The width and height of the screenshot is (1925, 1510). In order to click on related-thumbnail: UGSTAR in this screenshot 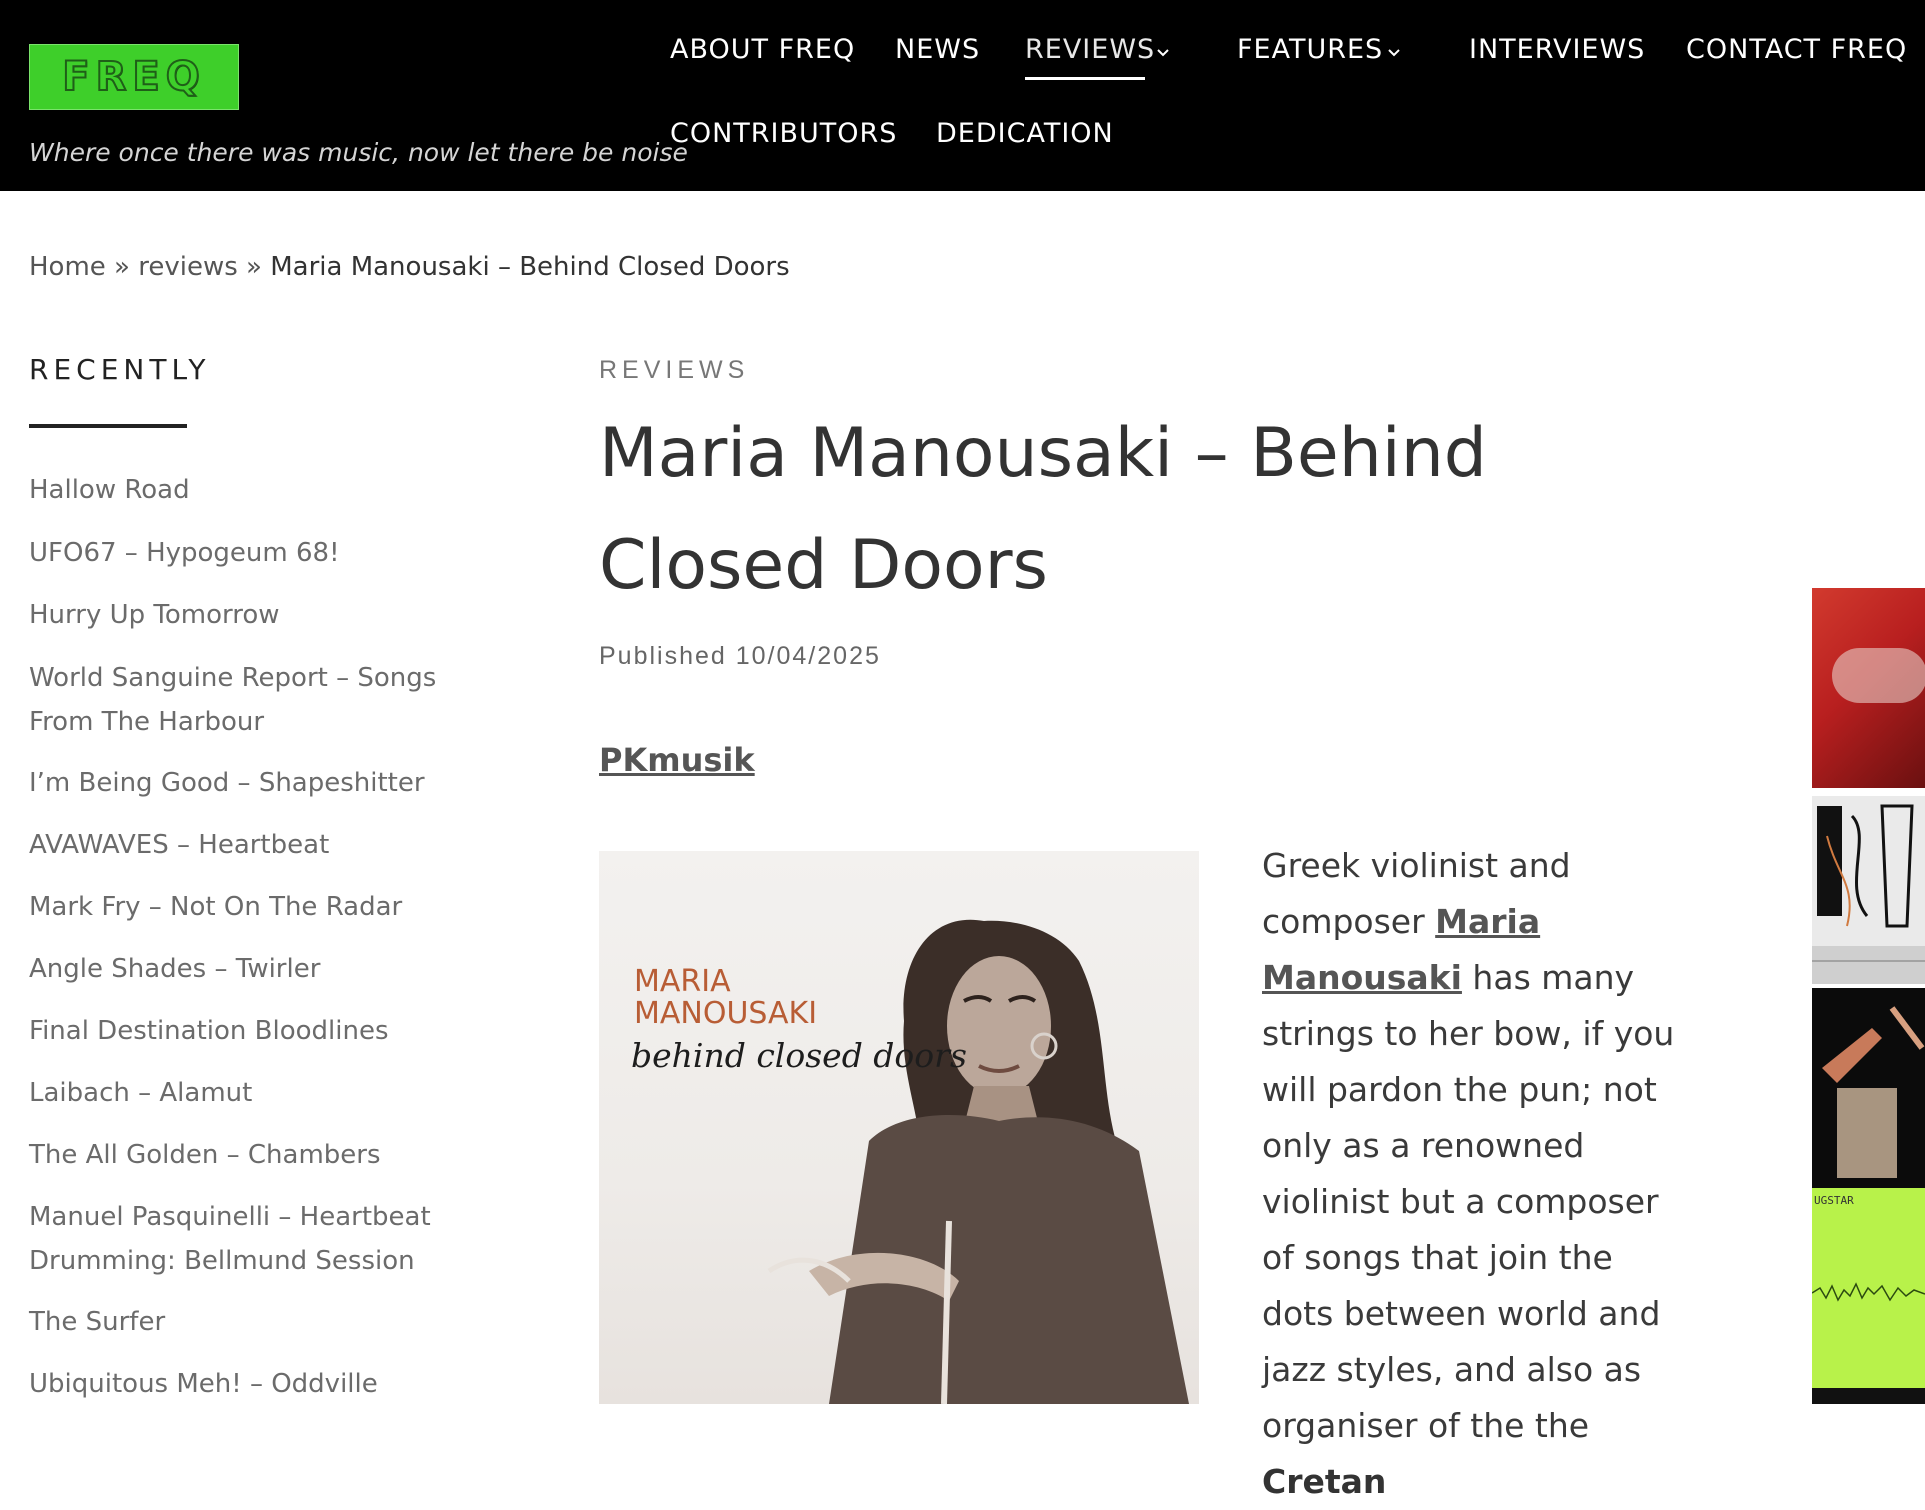, I will do `click(1868, 1288)`.